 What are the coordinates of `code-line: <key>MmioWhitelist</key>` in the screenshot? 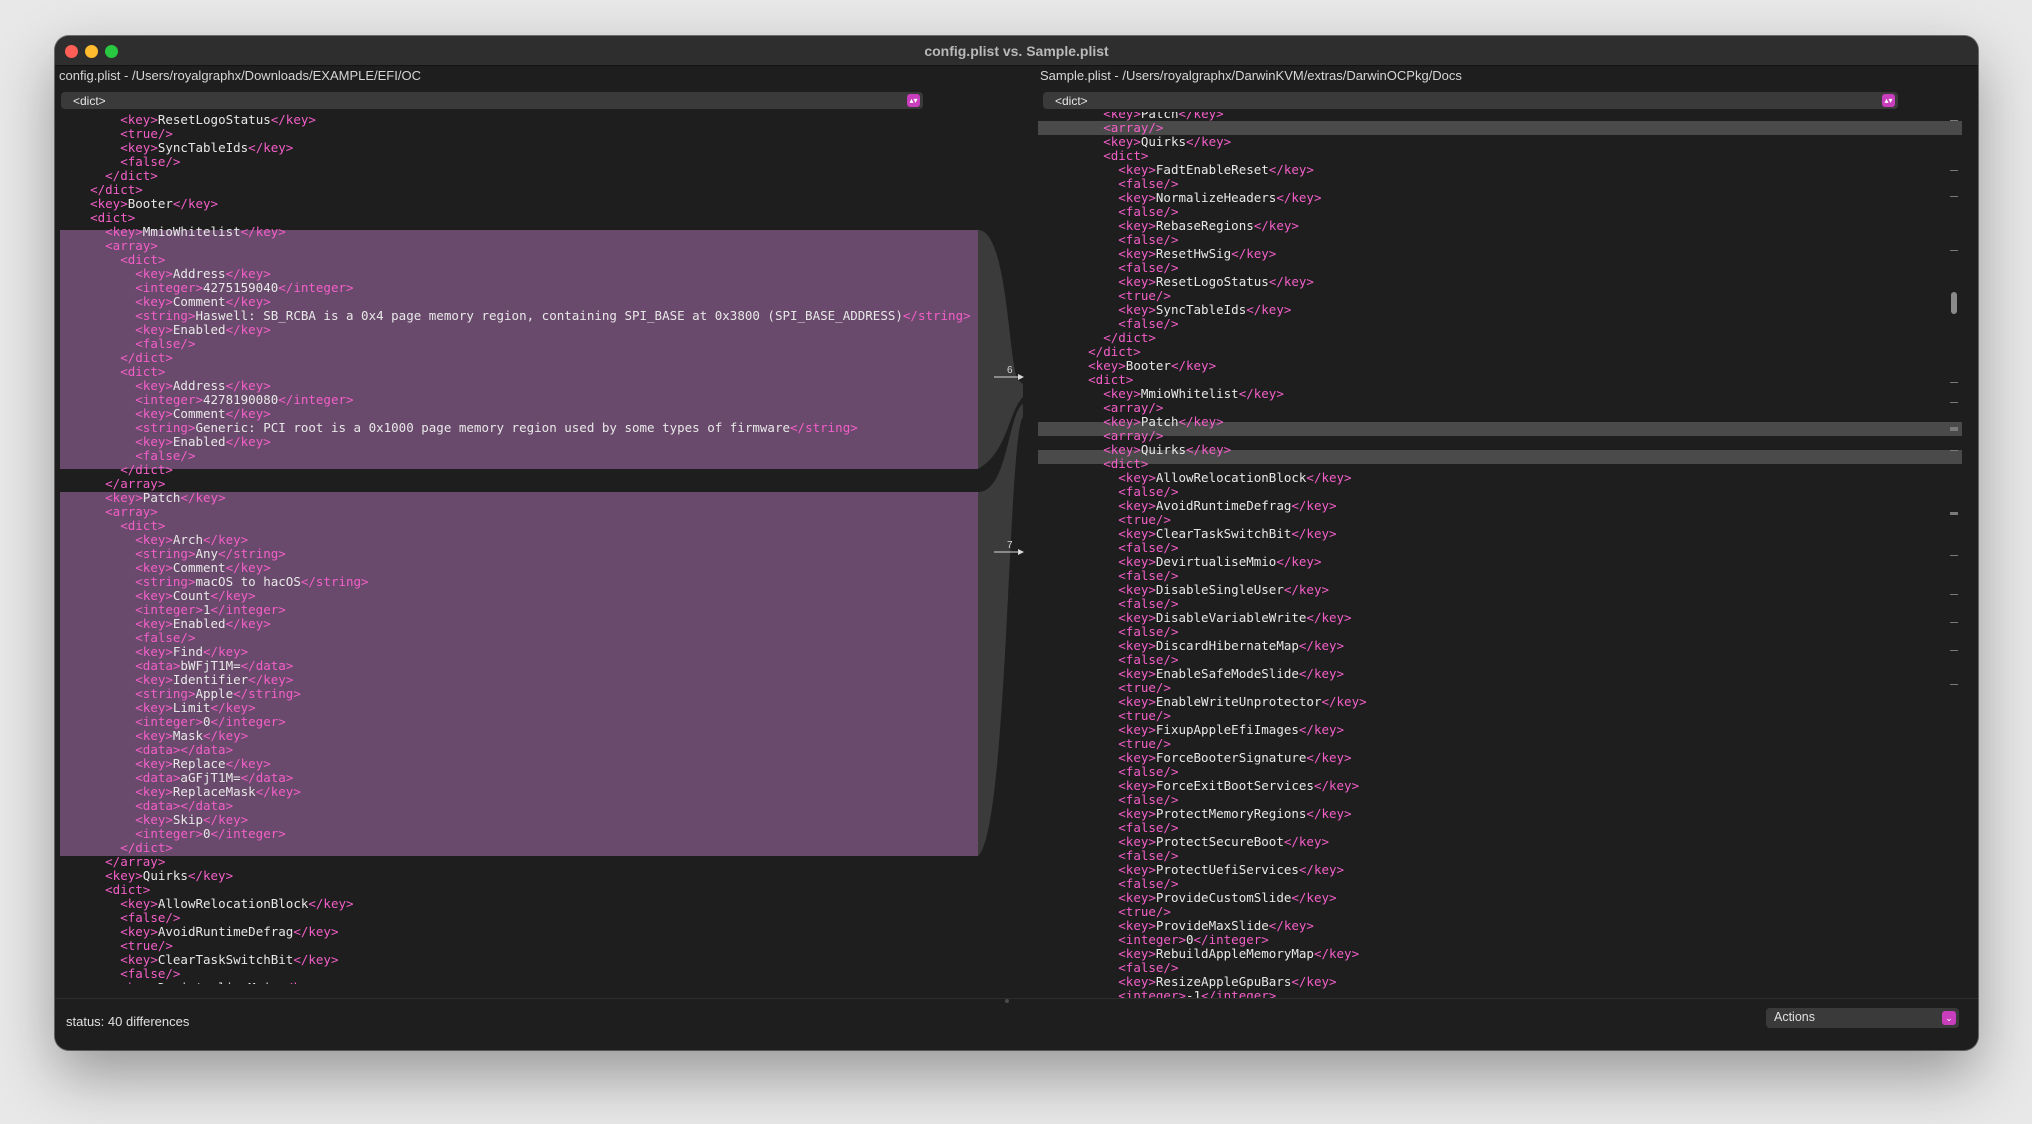 It's located at (1202, 394).